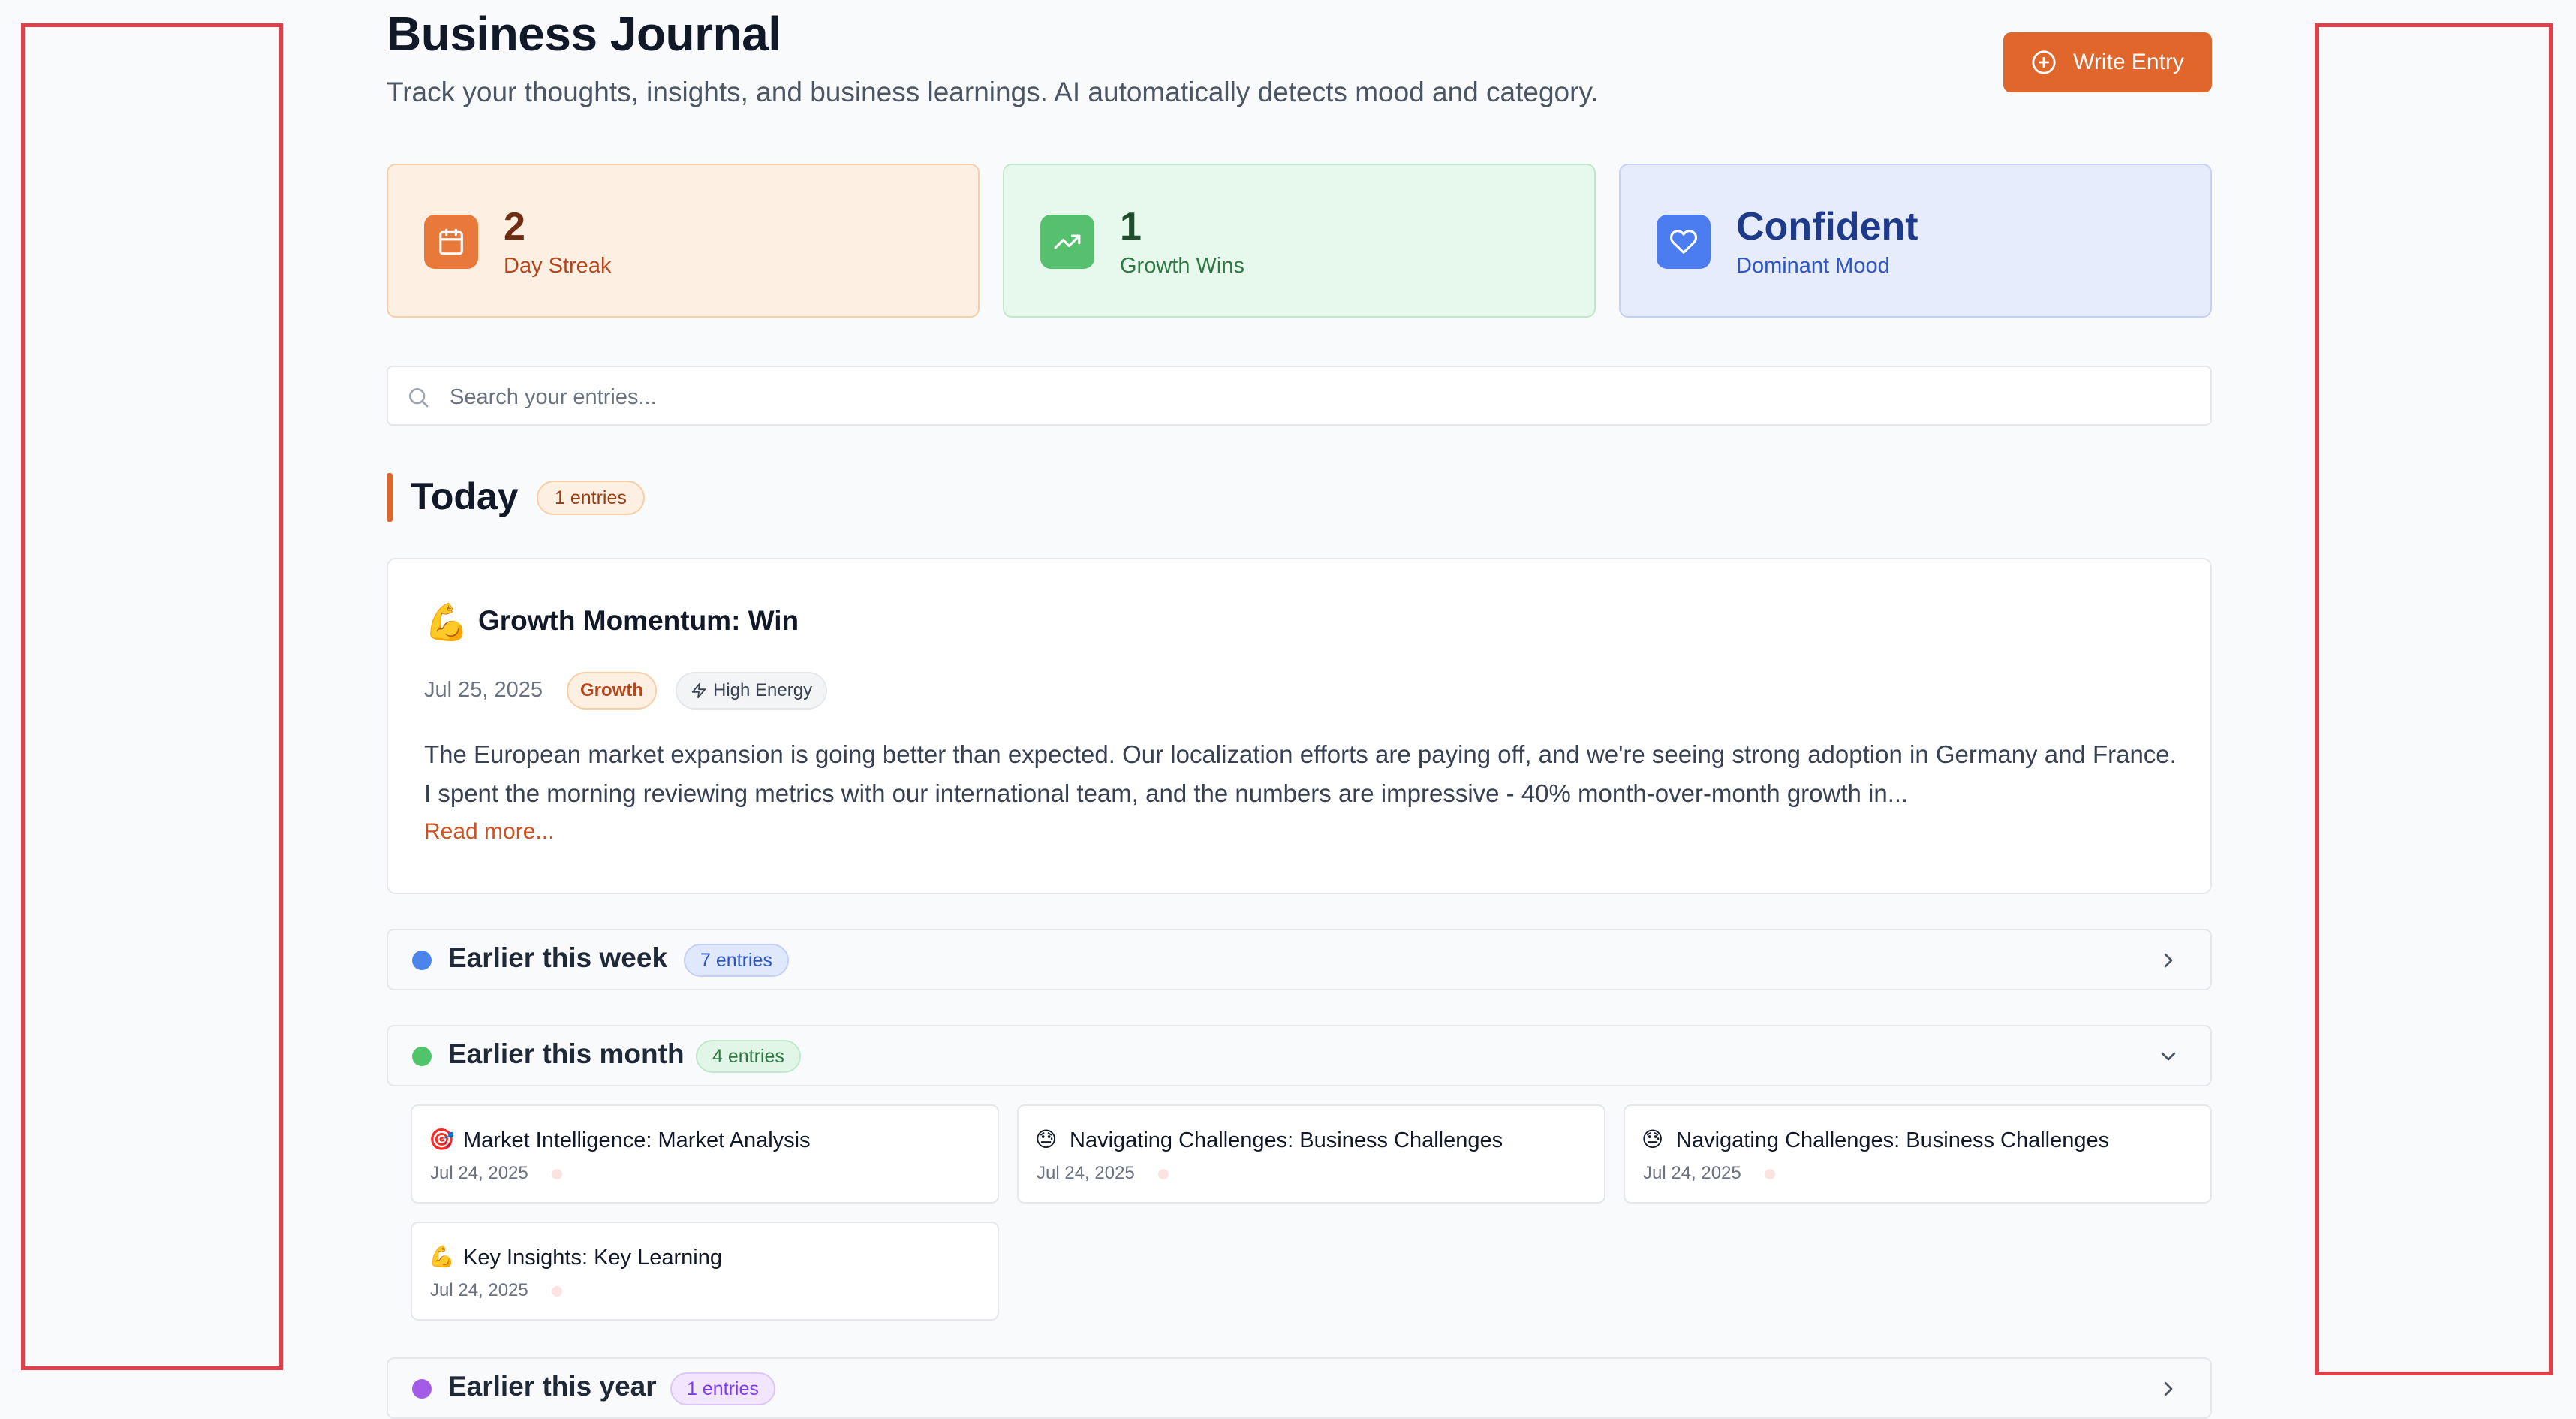  I want to click on plus-circle-icon, so click(2044, 62).